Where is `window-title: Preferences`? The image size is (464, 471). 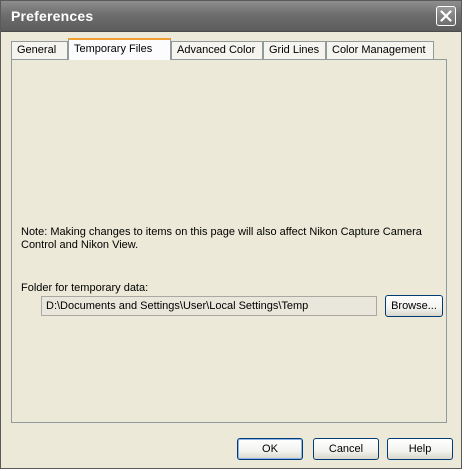 window-title: Preferences is located at coordinates (52, 16).